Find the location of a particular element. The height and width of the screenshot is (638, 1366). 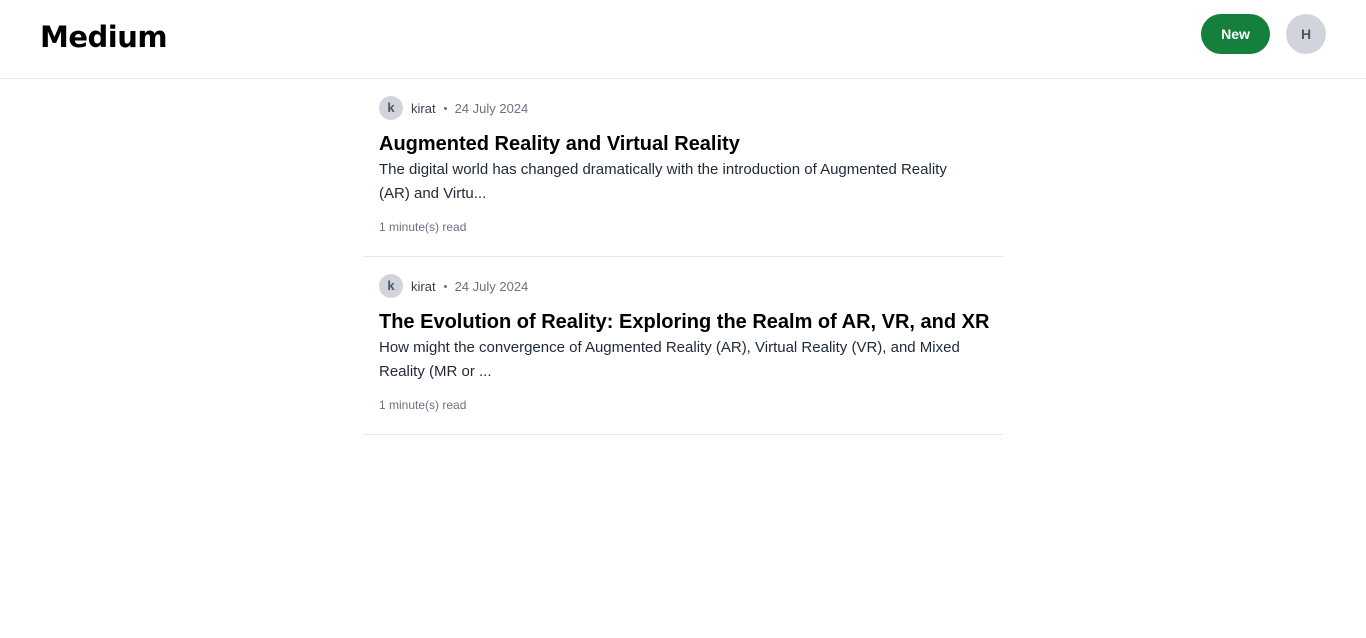

user-avatar: H is located at coordinates (1306, 34).